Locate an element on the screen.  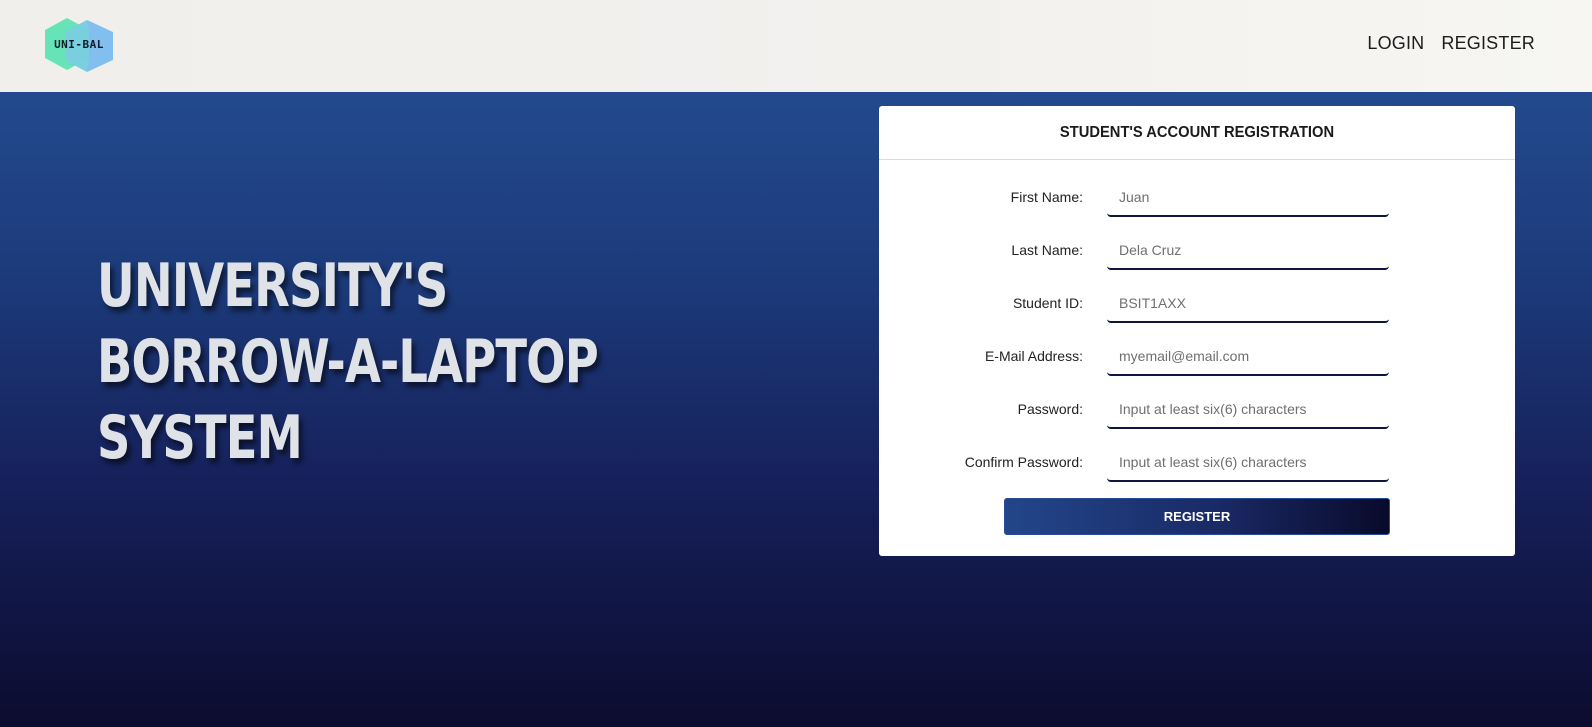
email-row: E-Mail Address: is located at coordinates (1197, 356).